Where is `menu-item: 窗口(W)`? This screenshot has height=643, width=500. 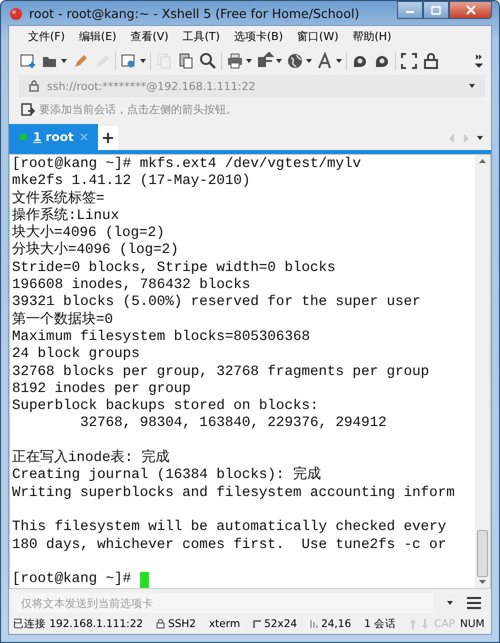 menu-item: 窗口(W) is located at coordinates (318, 36).